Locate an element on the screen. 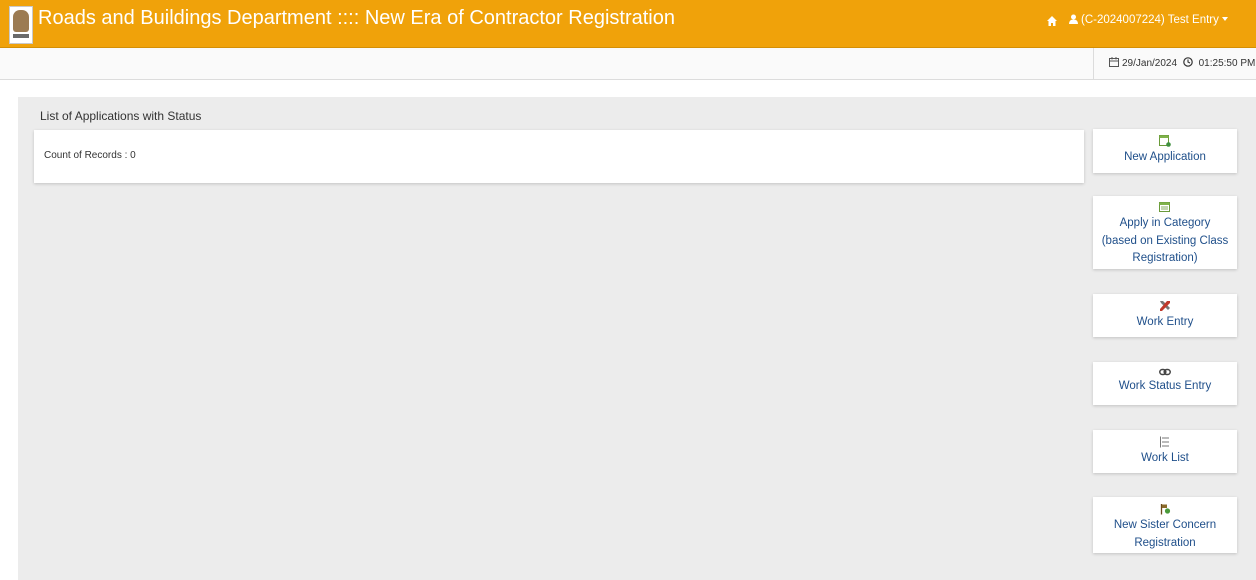 This screenshot has width=1256, height=580. sub-header-bar is located at coordinates (628, 64).